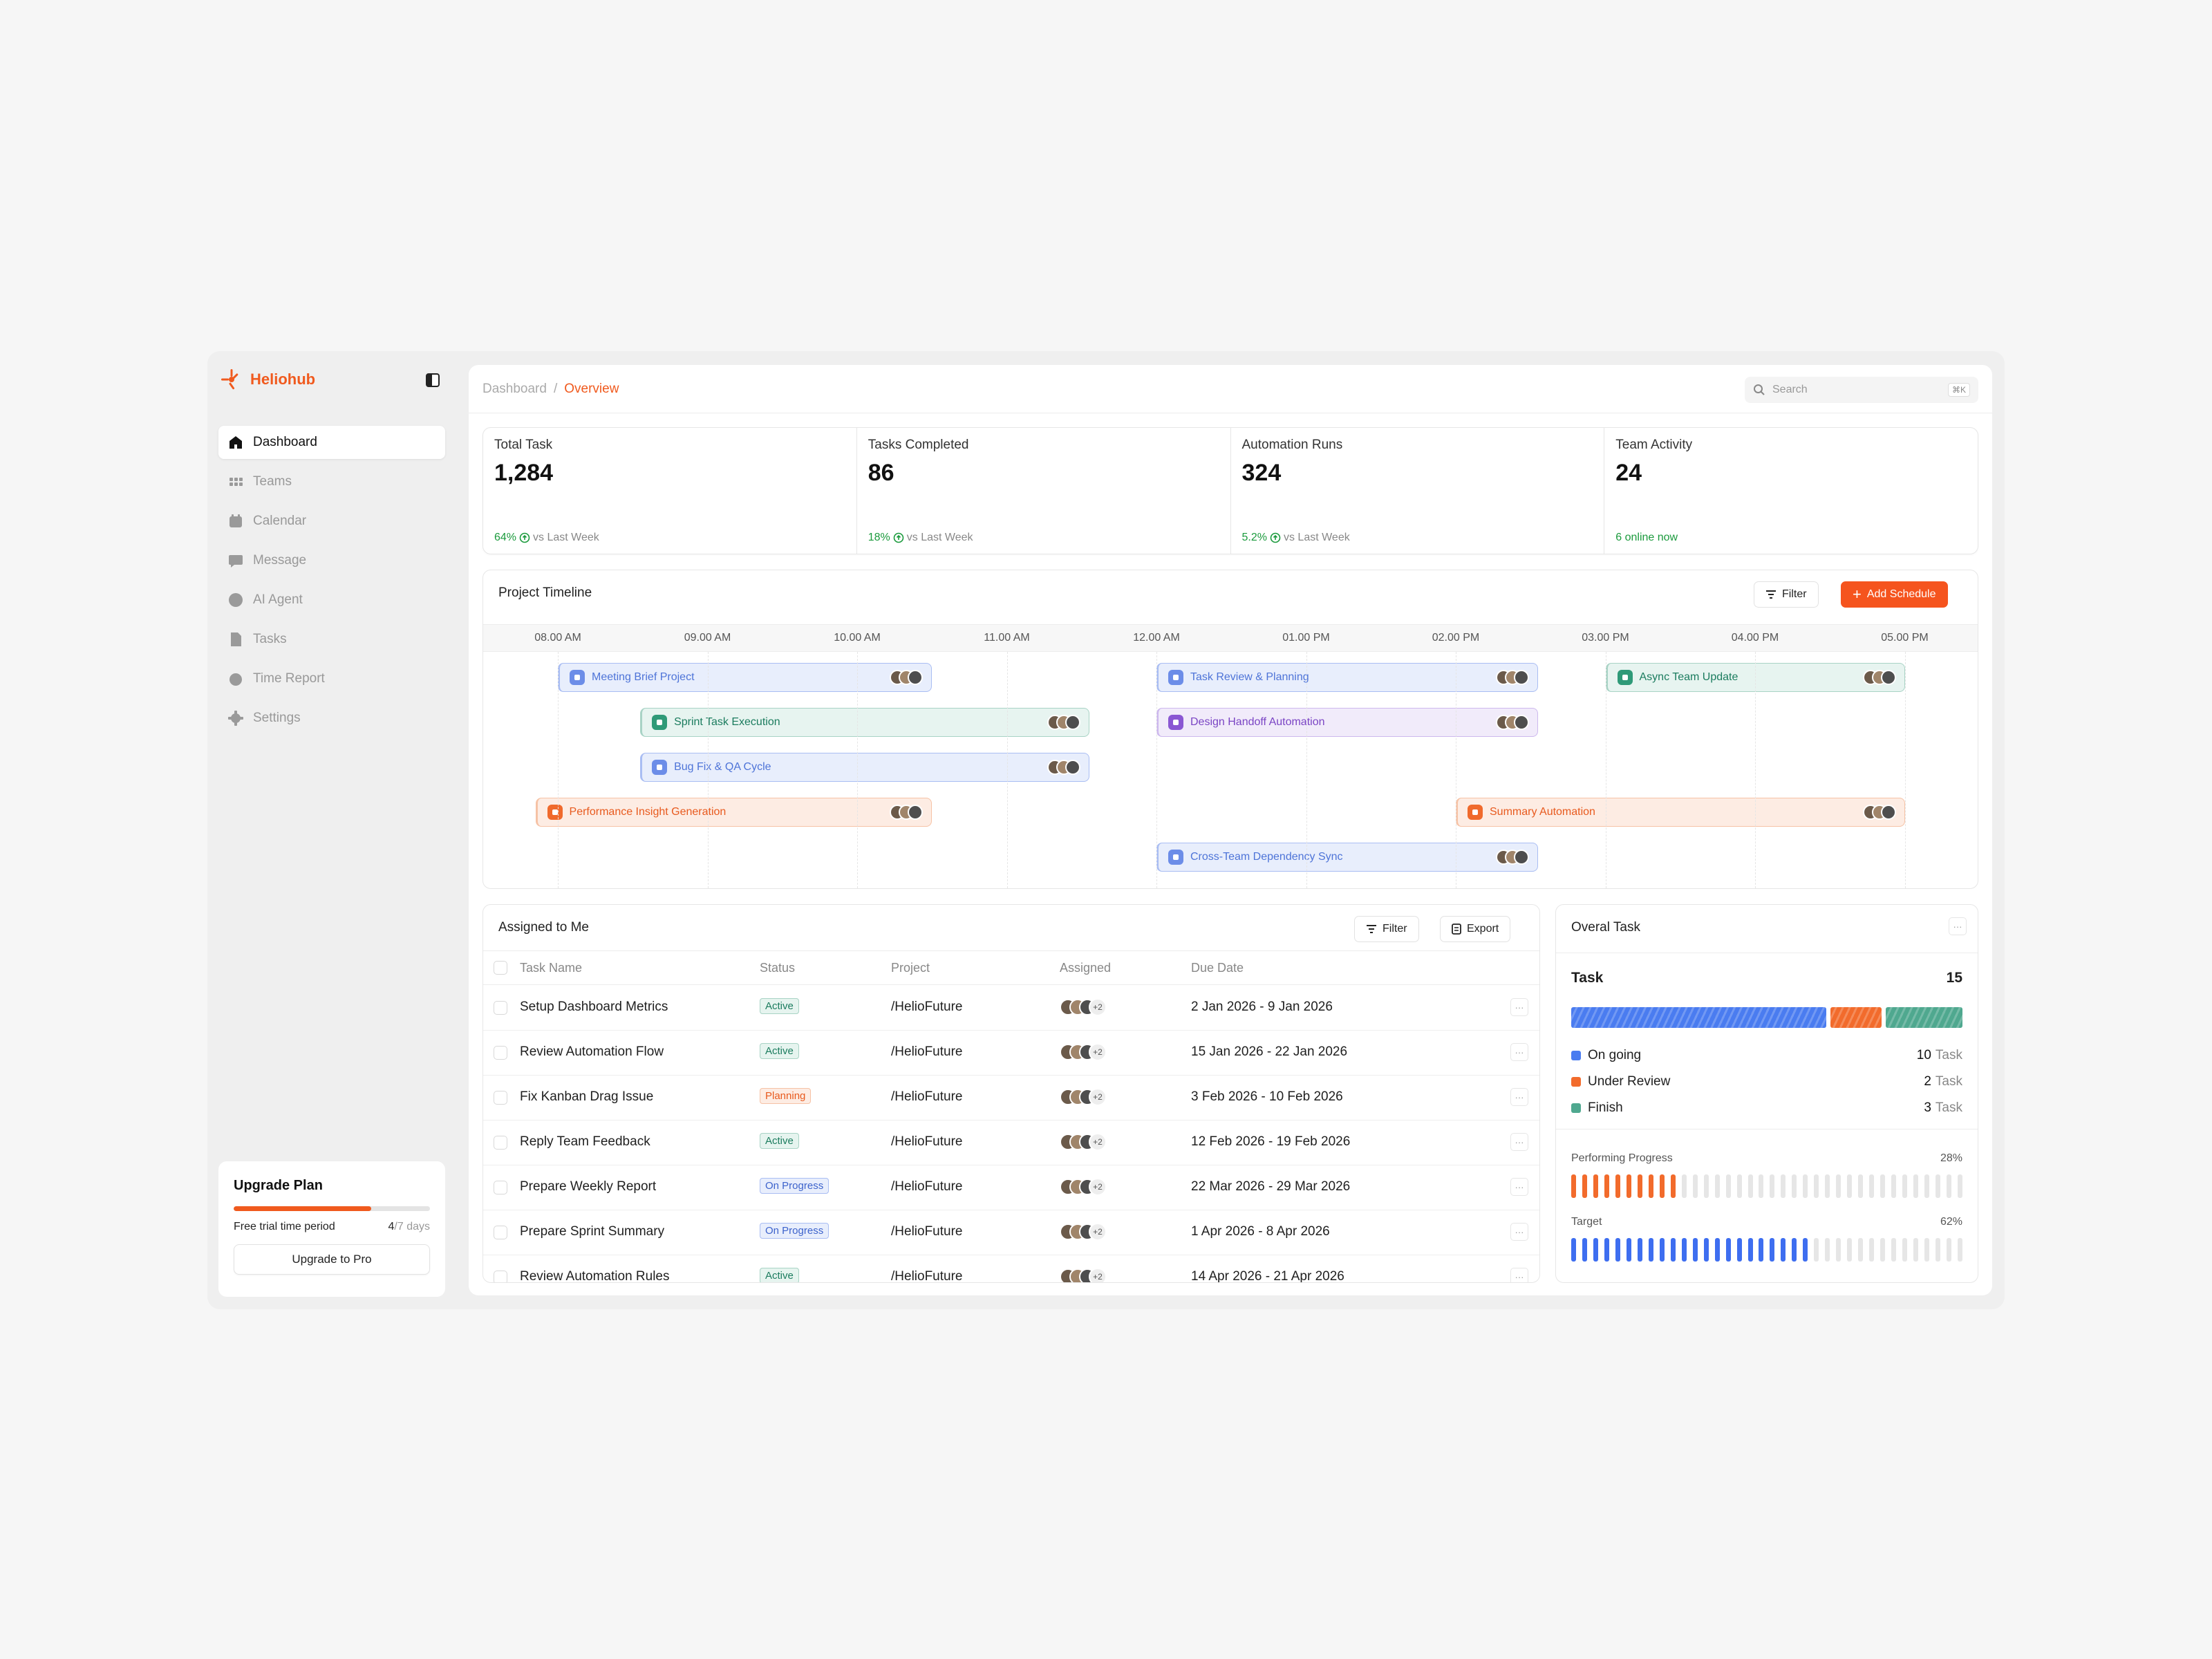 The image size is (2212, 1659). I want to click on event-icon, so click(1175, 723).